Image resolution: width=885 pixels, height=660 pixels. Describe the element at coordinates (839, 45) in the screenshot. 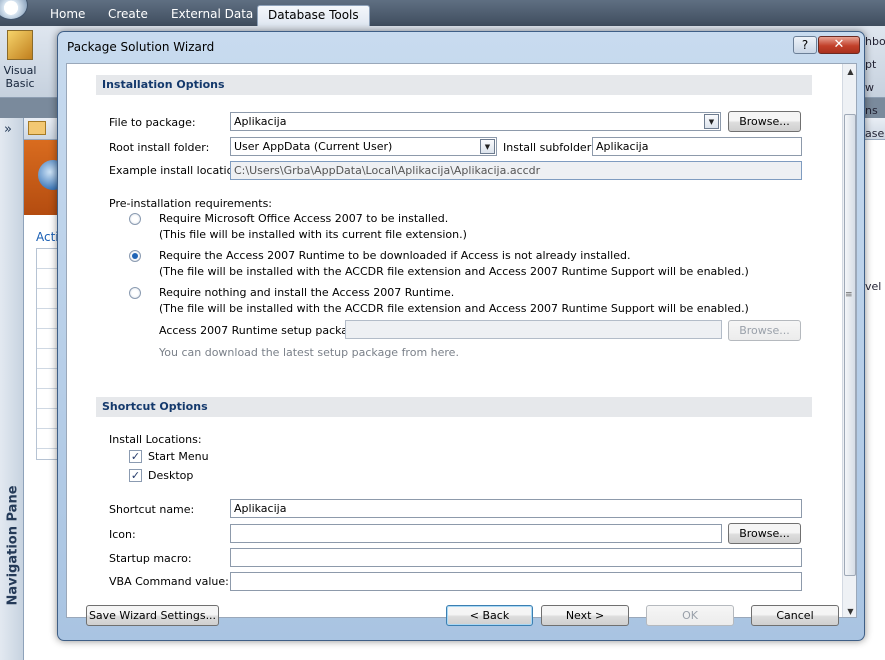

I see `close-button: ✕` at that location.